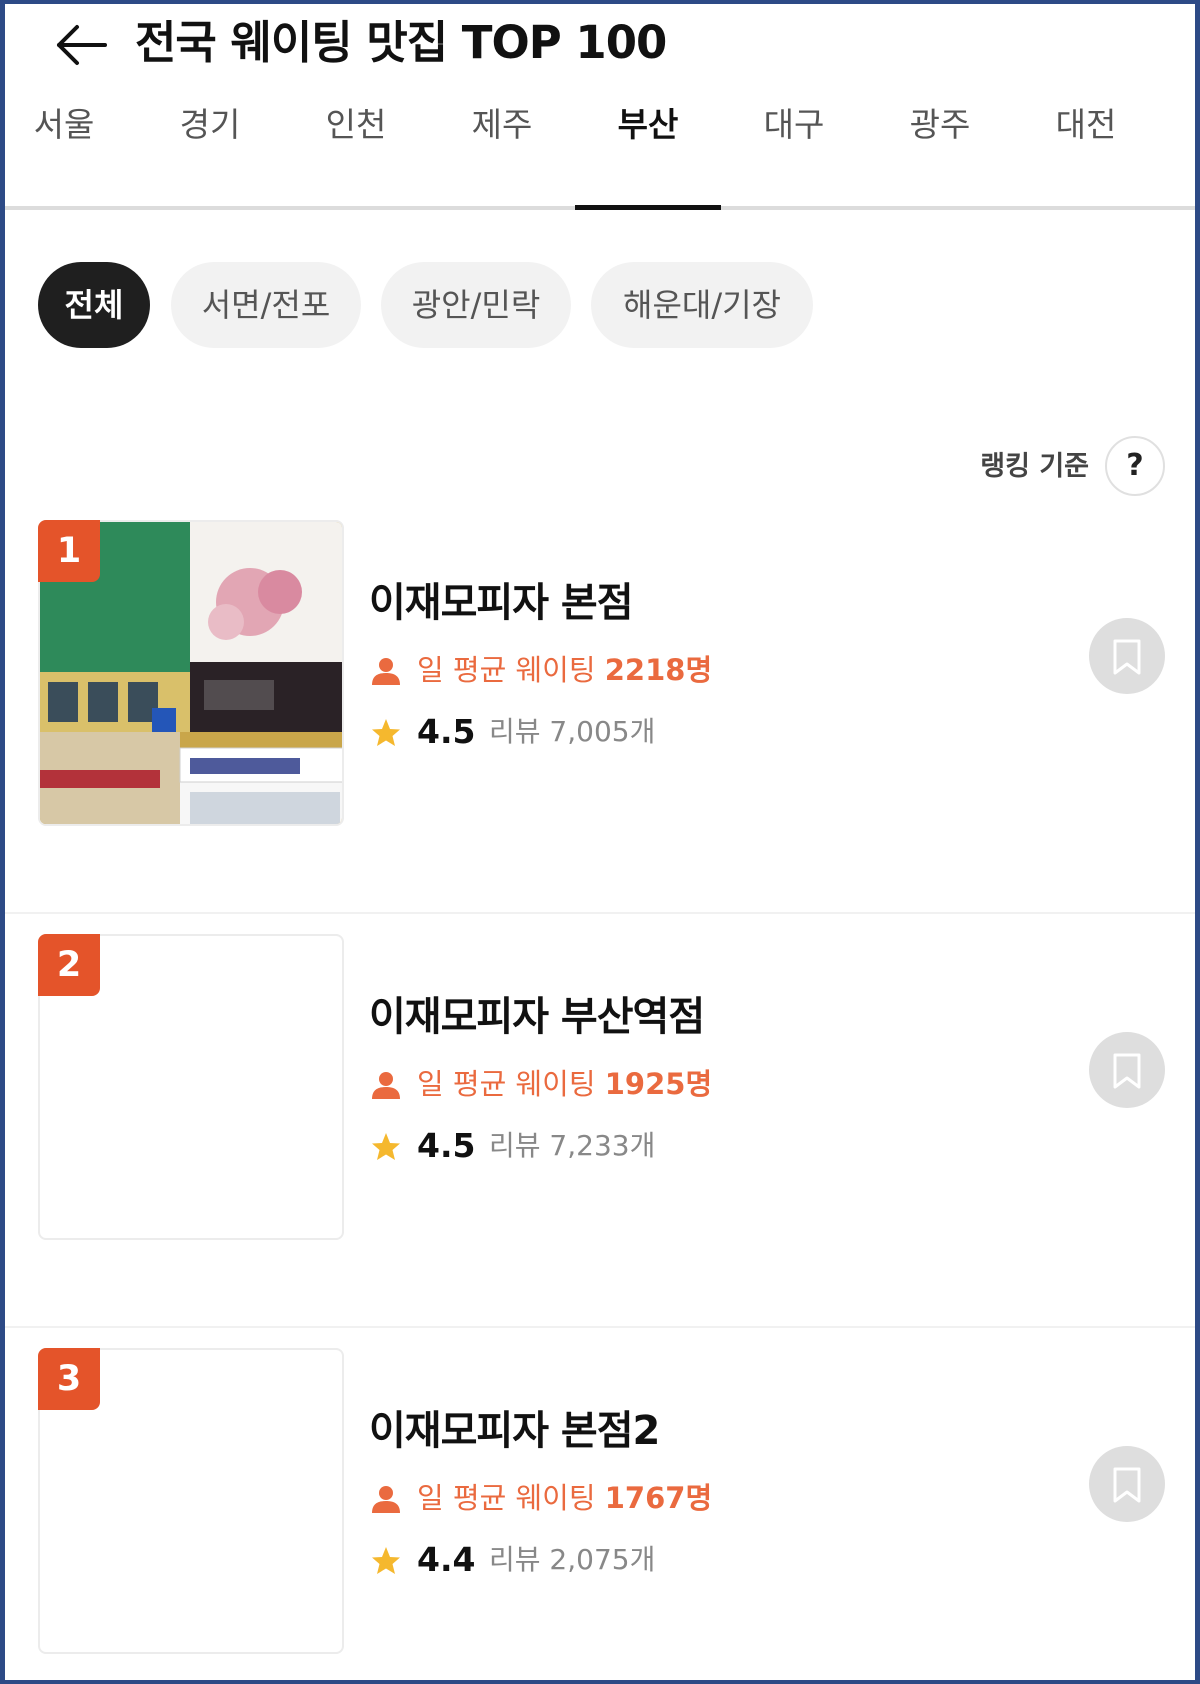 The width and height of the screenshot is (1200, 1684). What do you see at coordinates (69, 1379) in the screenshot?
I see `rank-badge: 3` at bounding box center [69, 1379].